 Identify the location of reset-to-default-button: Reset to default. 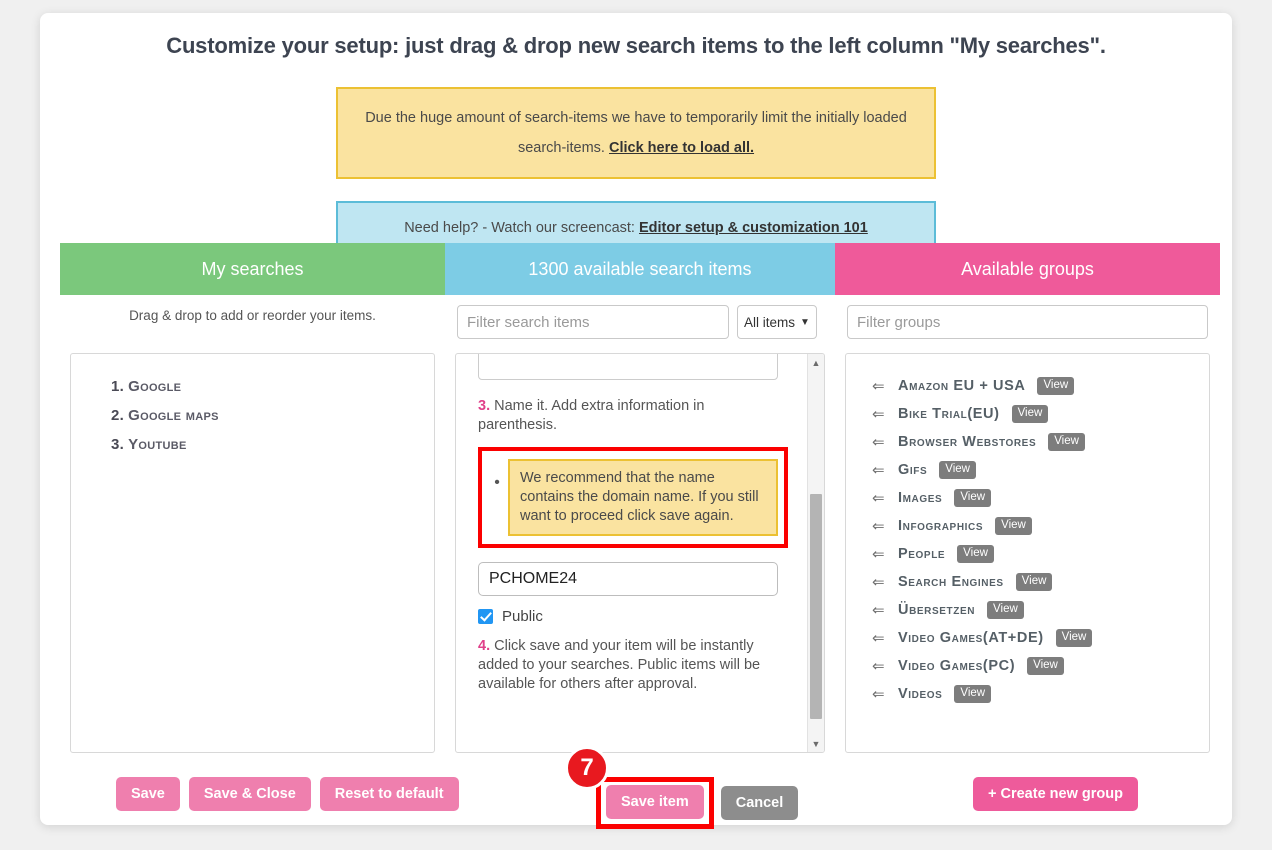
(389, 794).